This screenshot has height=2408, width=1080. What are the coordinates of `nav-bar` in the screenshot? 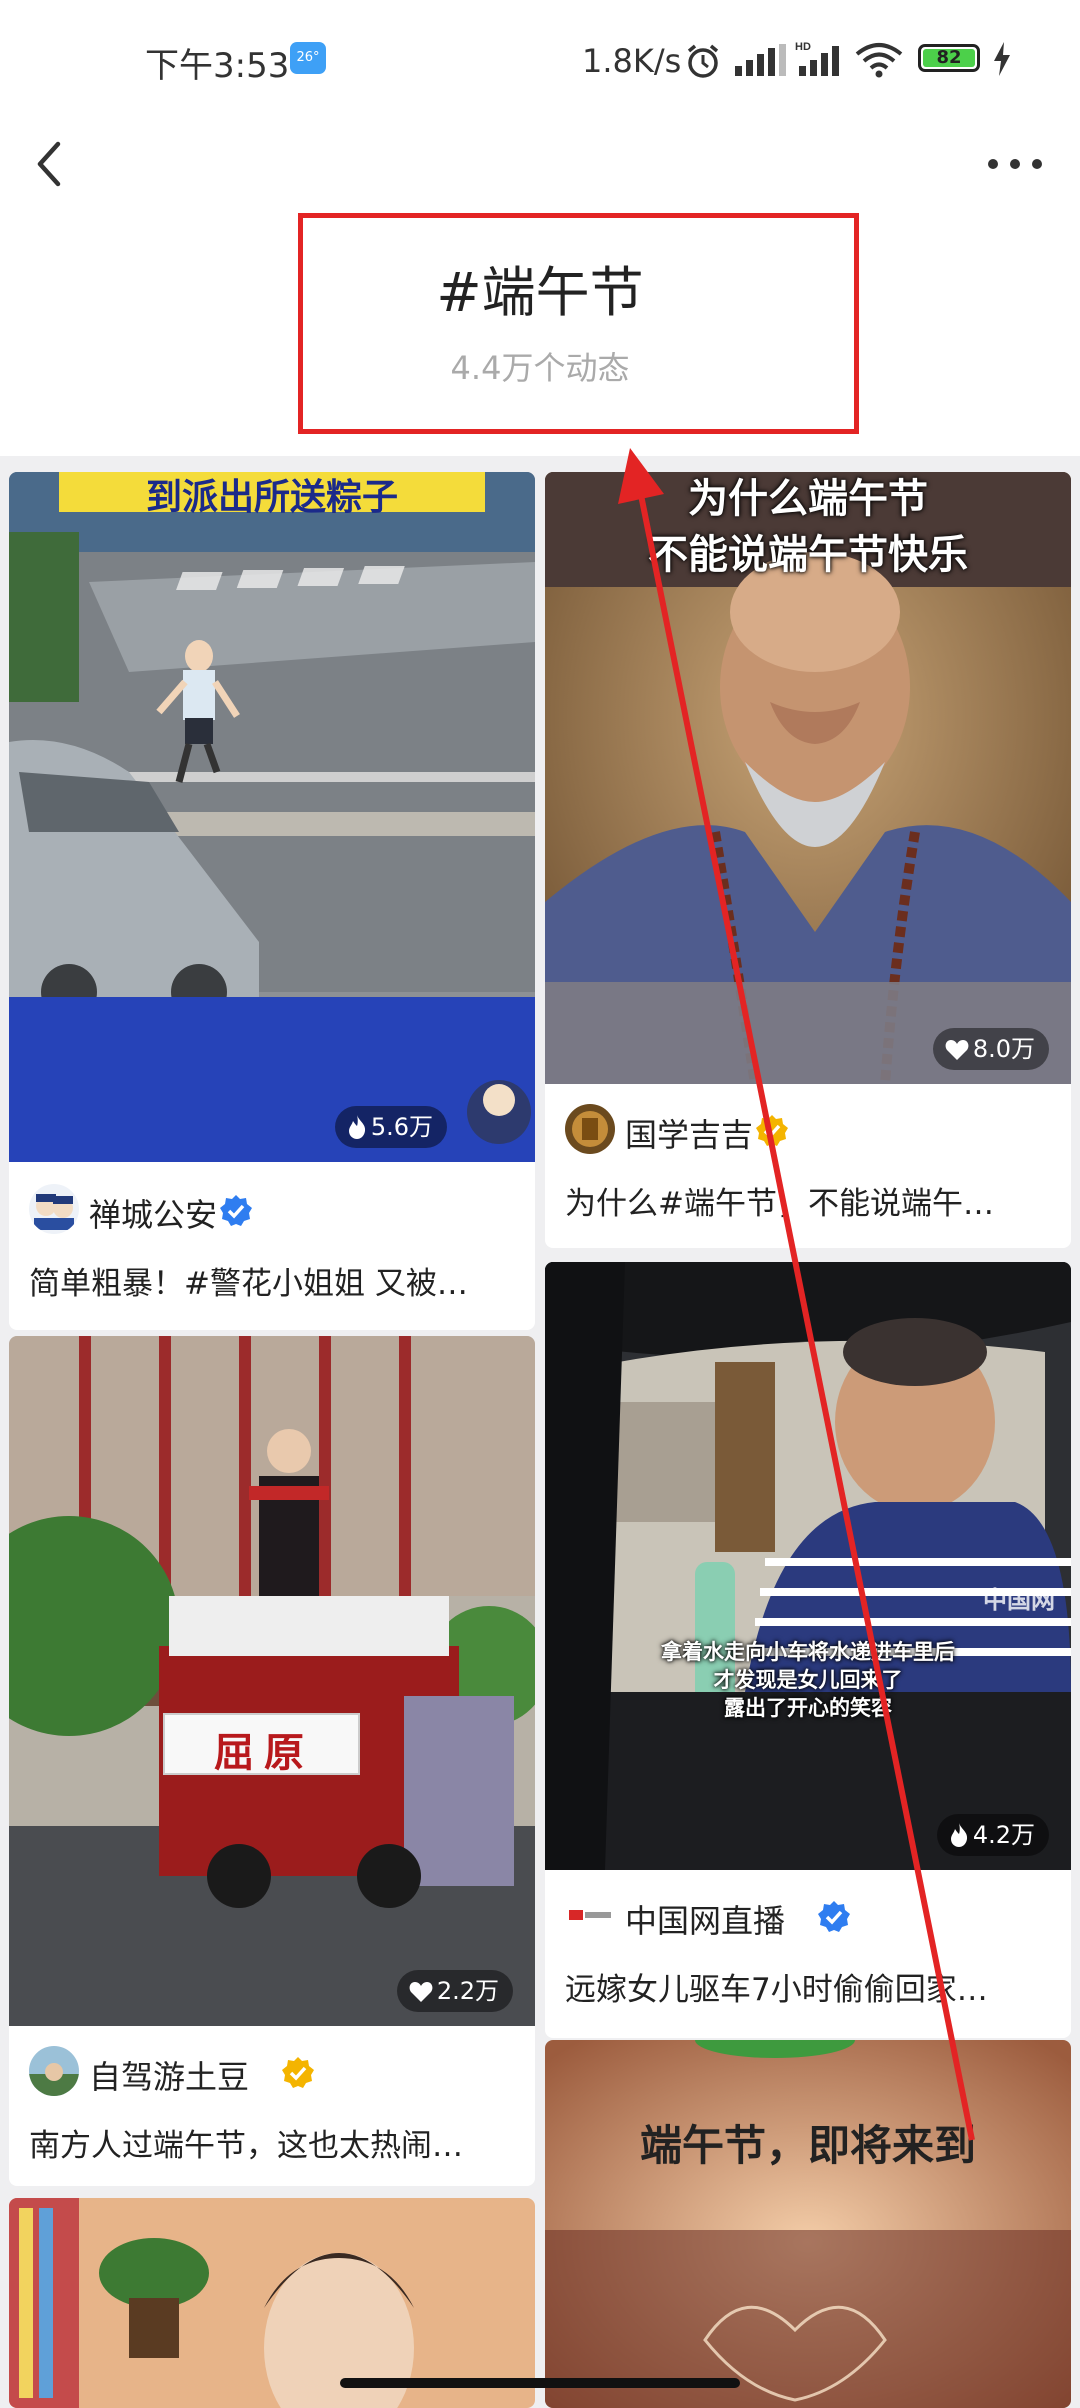 It's located at (540, 164).